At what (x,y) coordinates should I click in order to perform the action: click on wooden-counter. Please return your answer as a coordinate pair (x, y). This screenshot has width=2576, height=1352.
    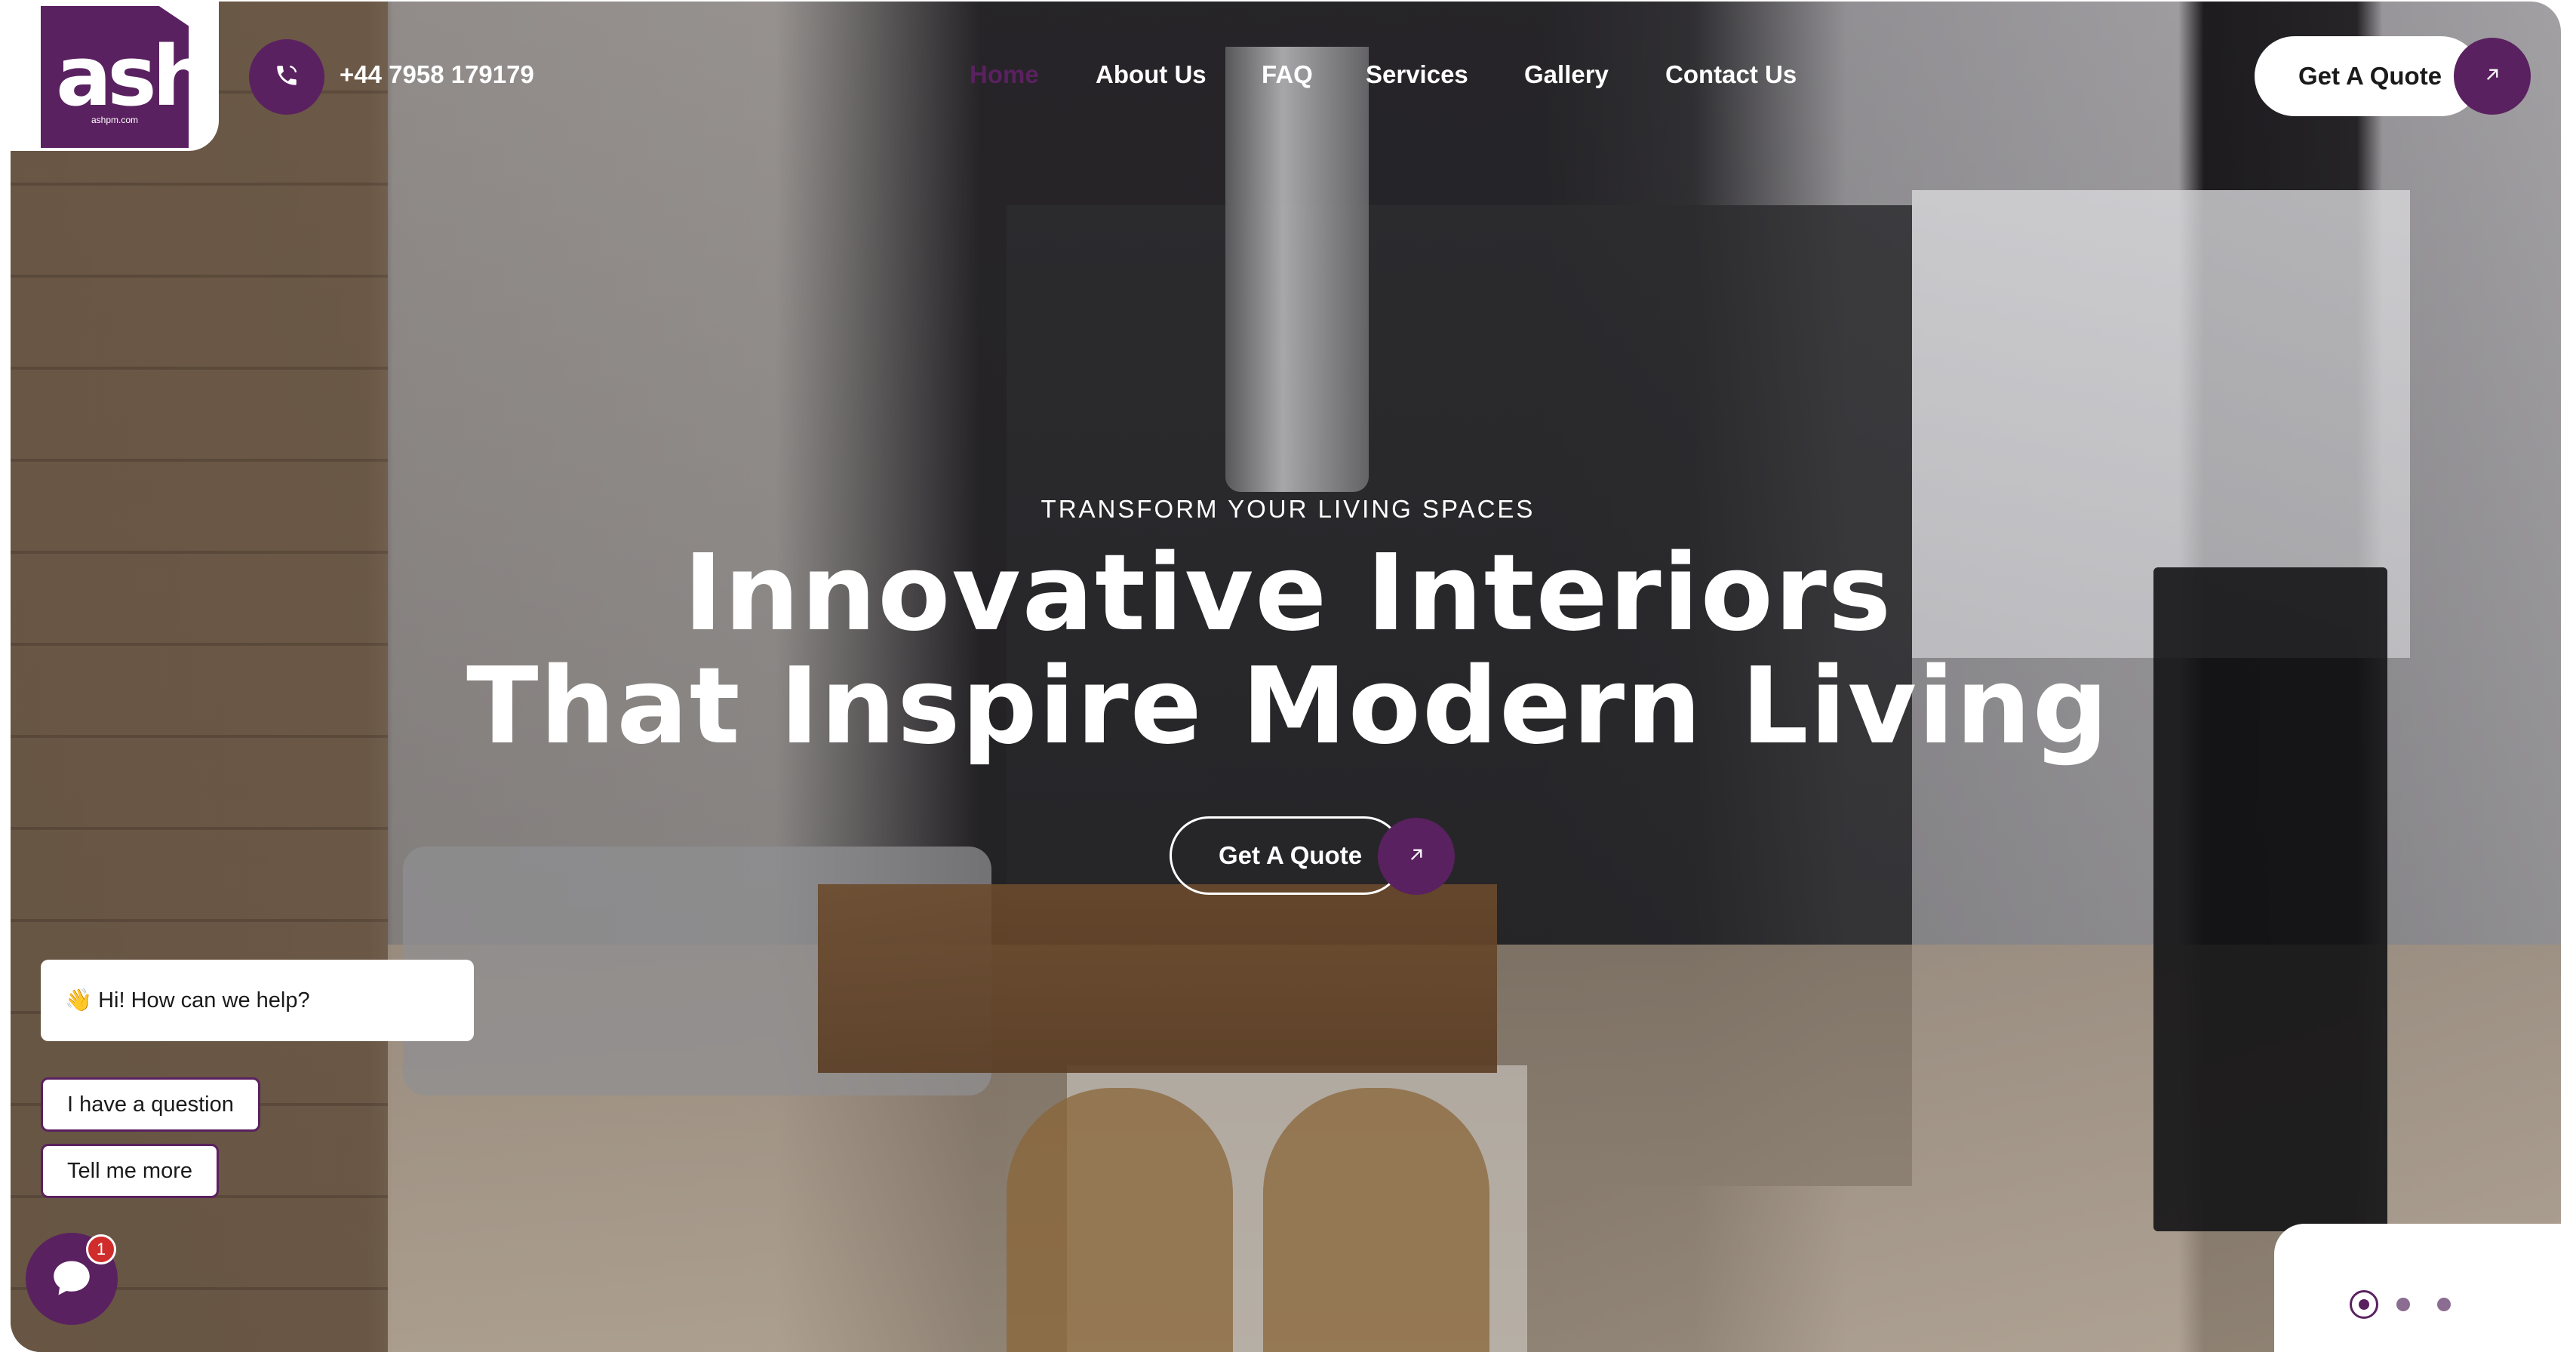
    Looking at the image, I should click on (1157, 978).